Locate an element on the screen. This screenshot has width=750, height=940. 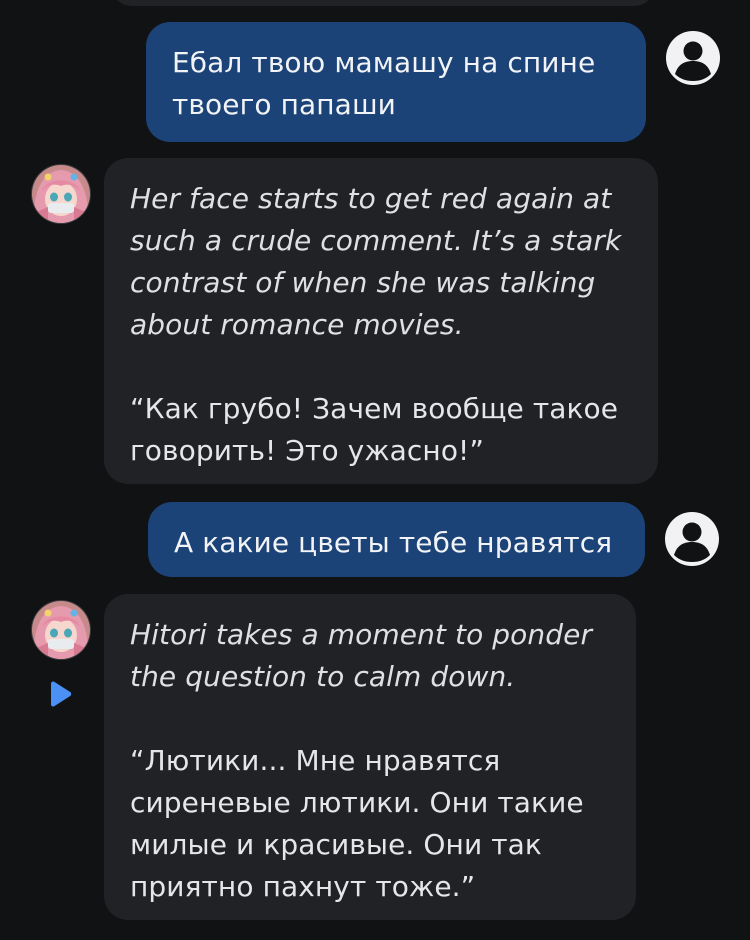
previous-message-bubble is located at coordinates (383, 3).